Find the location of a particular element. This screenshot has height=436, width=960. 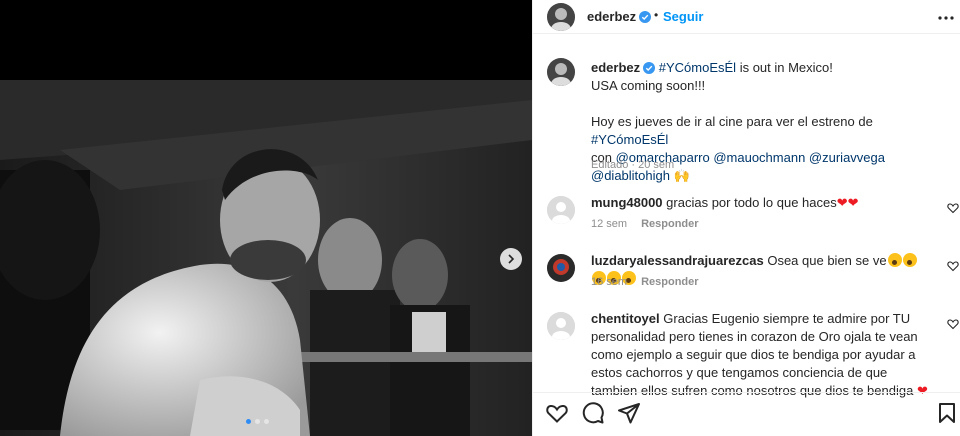

author-username-row: ederbez is located at coordinates (619, 16).